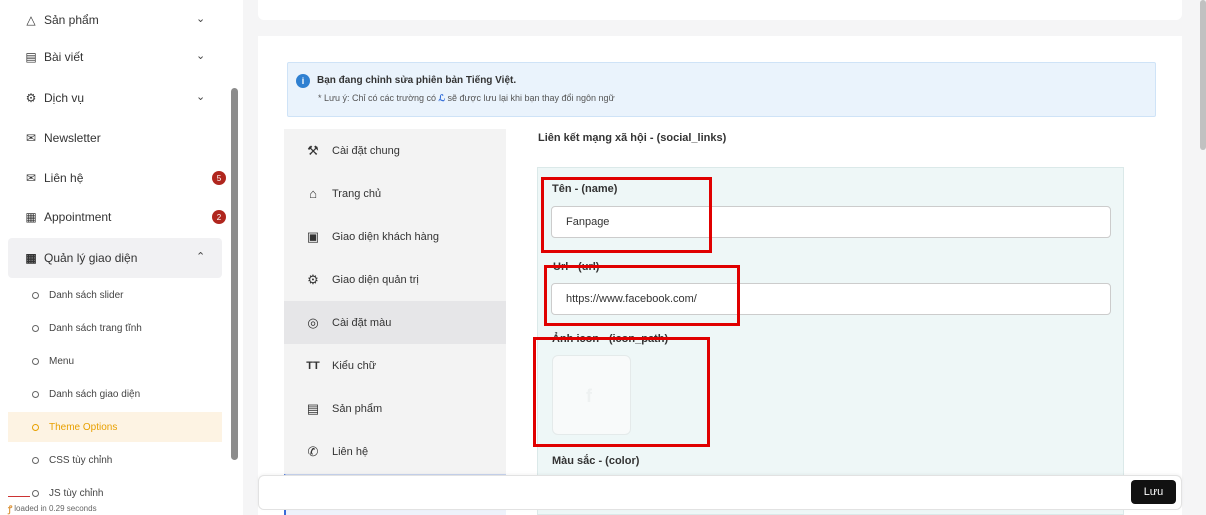 This screenshot has height=515, width=1206. I want to click on sidebar-subitem-label: Danh sách giao diện, so click(95, 394).